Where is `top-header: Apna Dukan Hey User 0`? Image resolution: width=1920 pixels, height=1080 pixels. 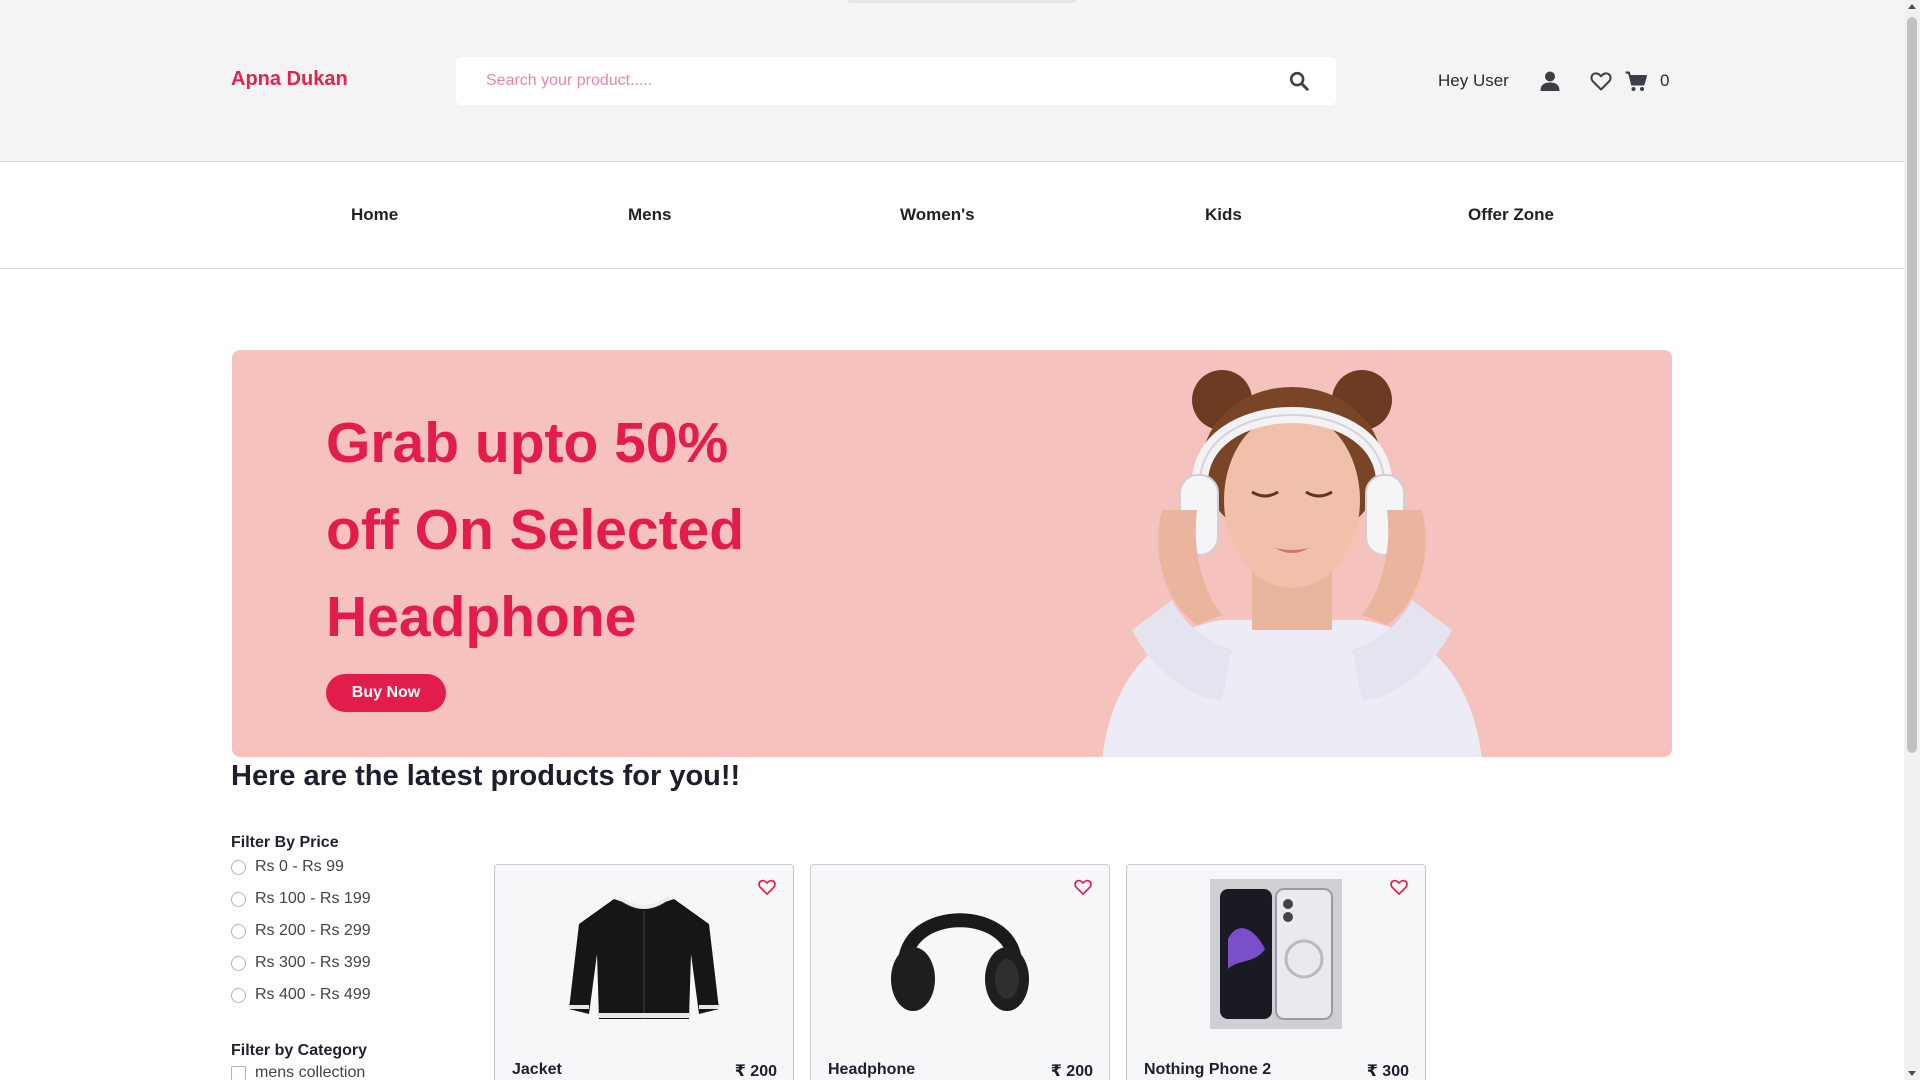
top-header: Apna Dukan Hey User 0 is located at coordinates (952, 81).